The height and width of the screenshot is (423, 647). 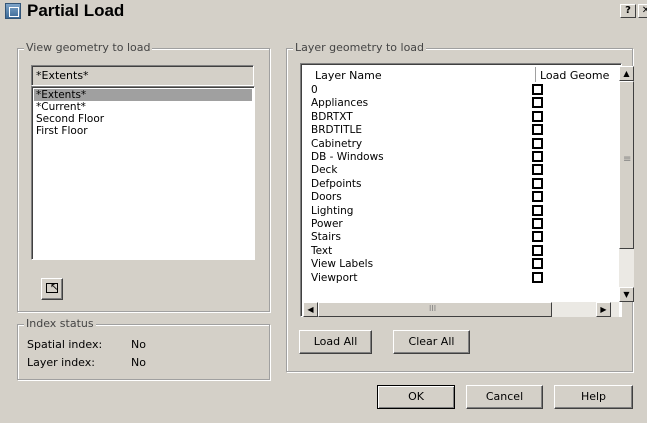 What do you see at coordinates (326, 197) in the screenshot?
I see `layer-name: Doors` at bounding box center [326, 197].